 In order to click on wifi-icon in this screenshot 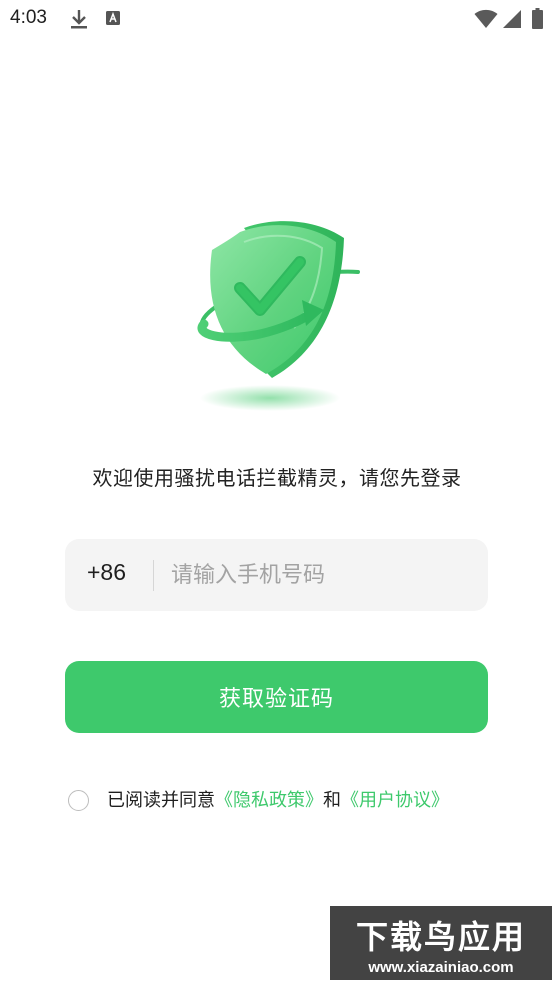, I will do `click(486, 18)`.